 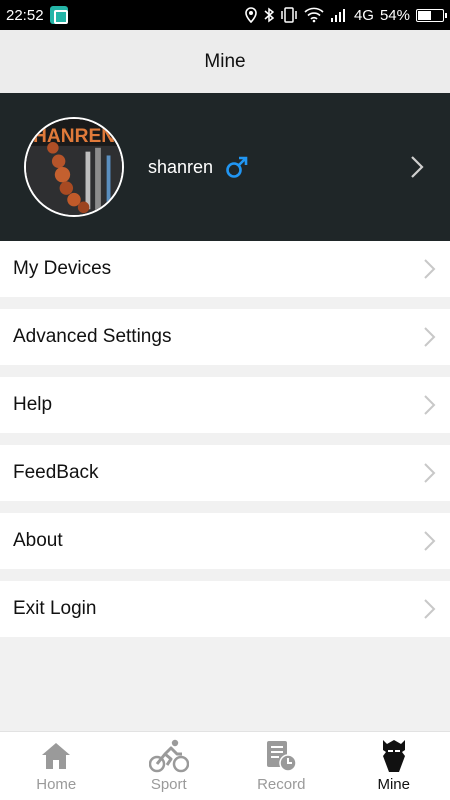 I want to click on menu-item-help: Help, so click(x=225, y=405).